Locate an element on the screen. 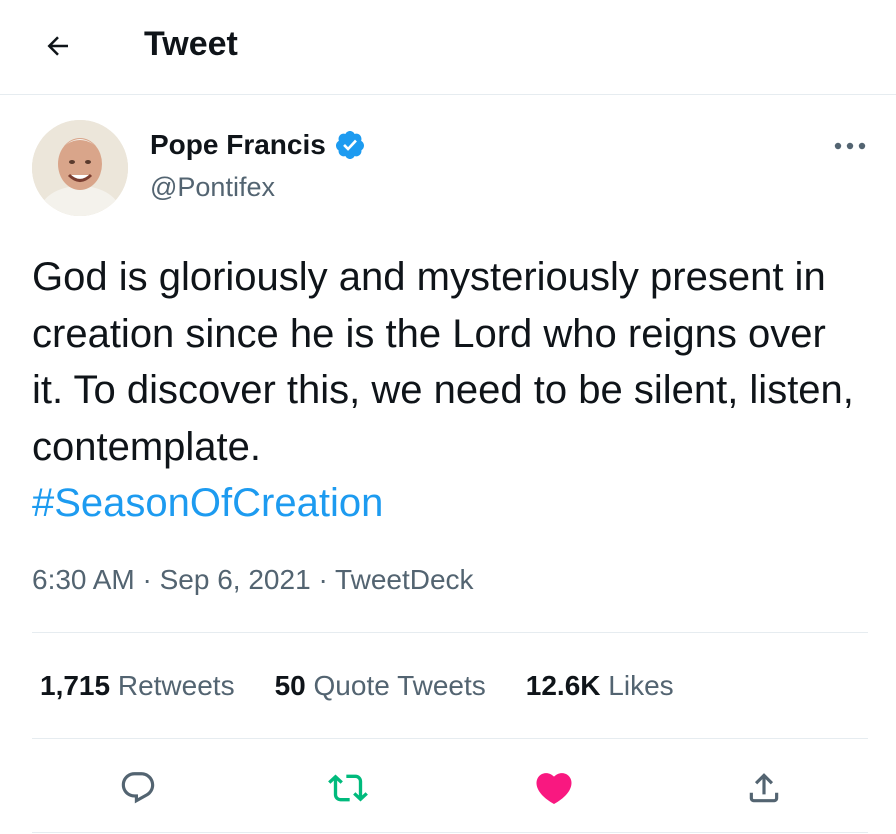 Image resolution: width=896 pixels, height=834 pixels. author-name-text: Pope Francis is located at coordinates (238, 144).